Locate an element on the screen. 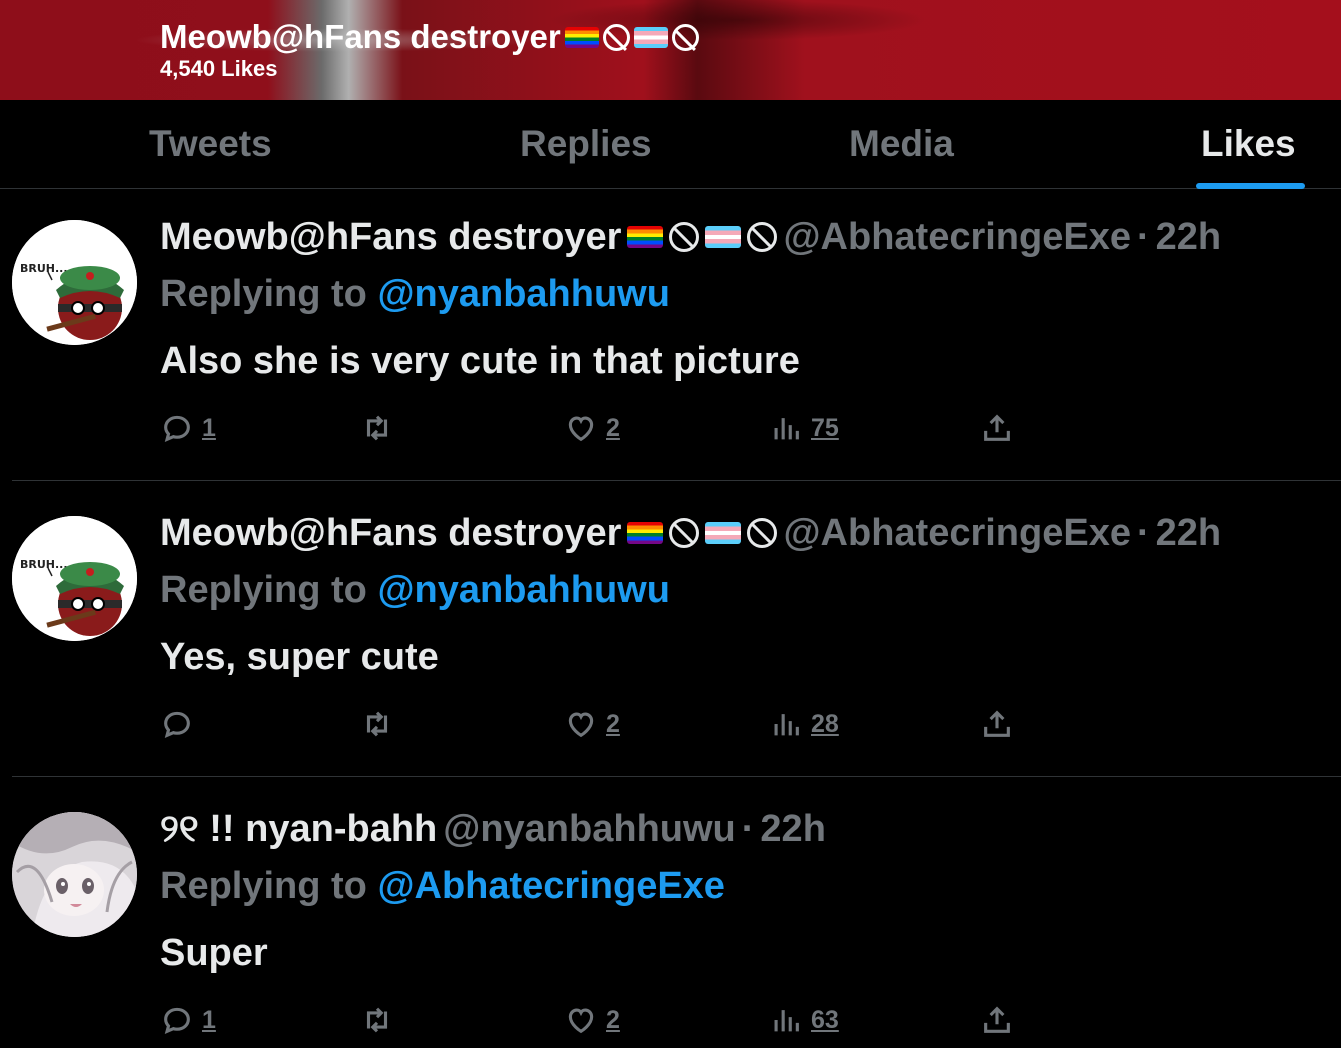 This screenshot has height=1048, width=1341. profile-name: Meowb@hFans destroyer is located at coordinates (429, 37).